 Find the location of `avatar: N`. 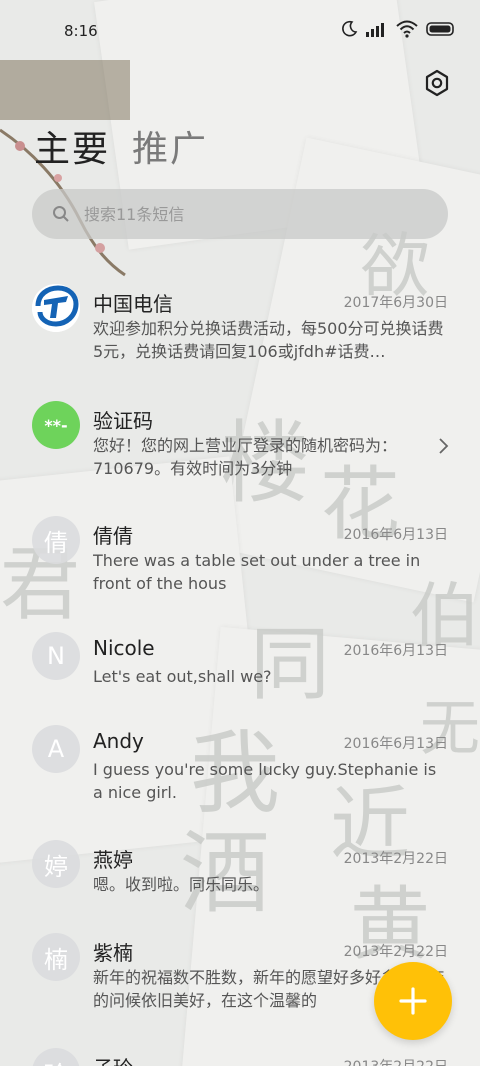

avatar: N is located at coordinates (56, 656).